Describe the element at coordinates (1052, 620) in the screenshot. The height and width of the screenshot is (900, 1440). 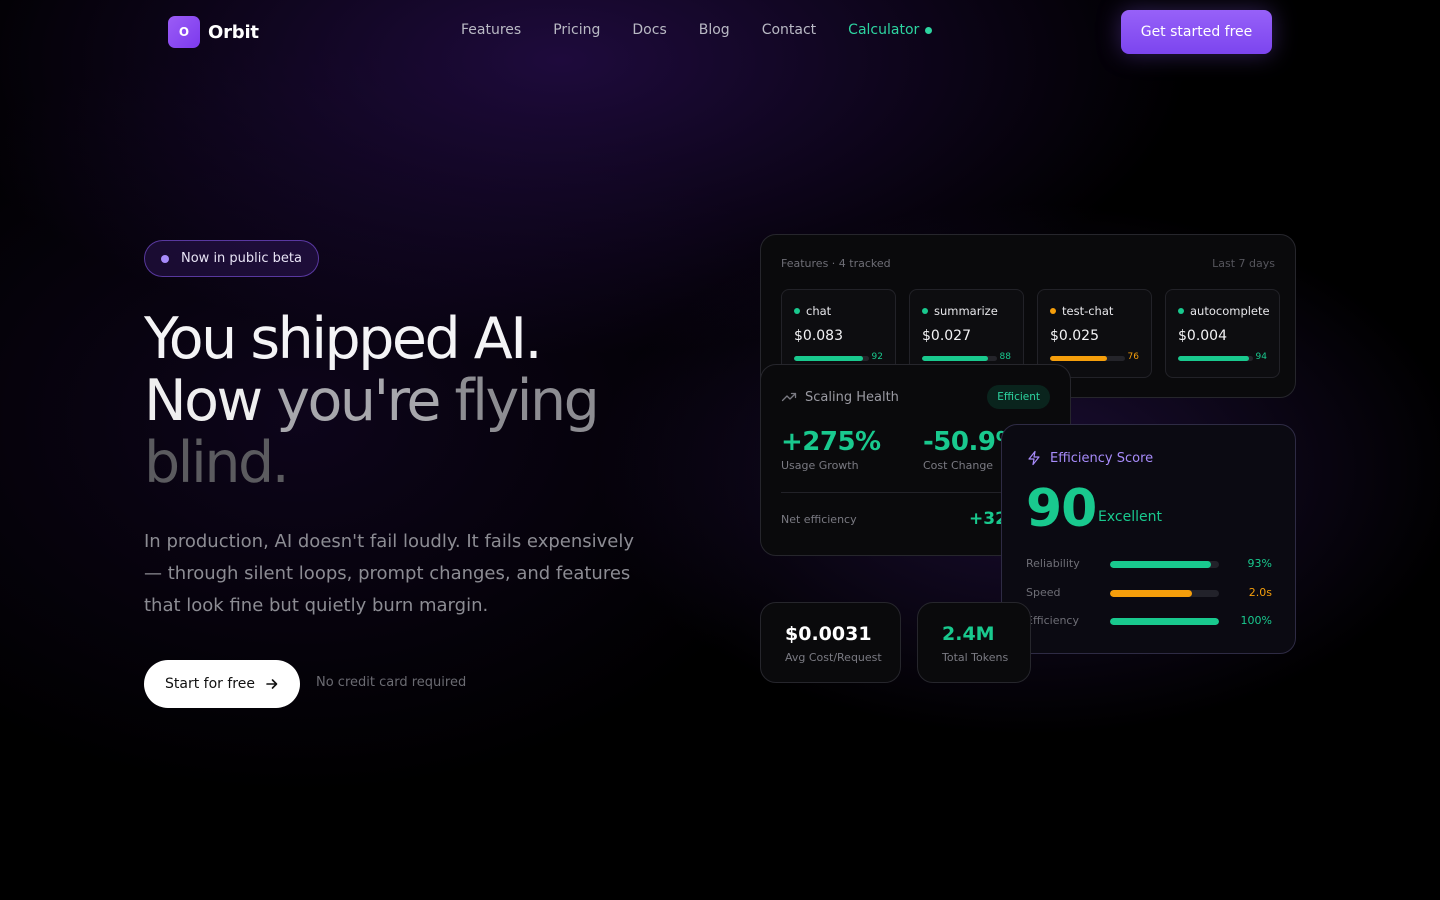
I see `metric-label: Efficiency` at that location.